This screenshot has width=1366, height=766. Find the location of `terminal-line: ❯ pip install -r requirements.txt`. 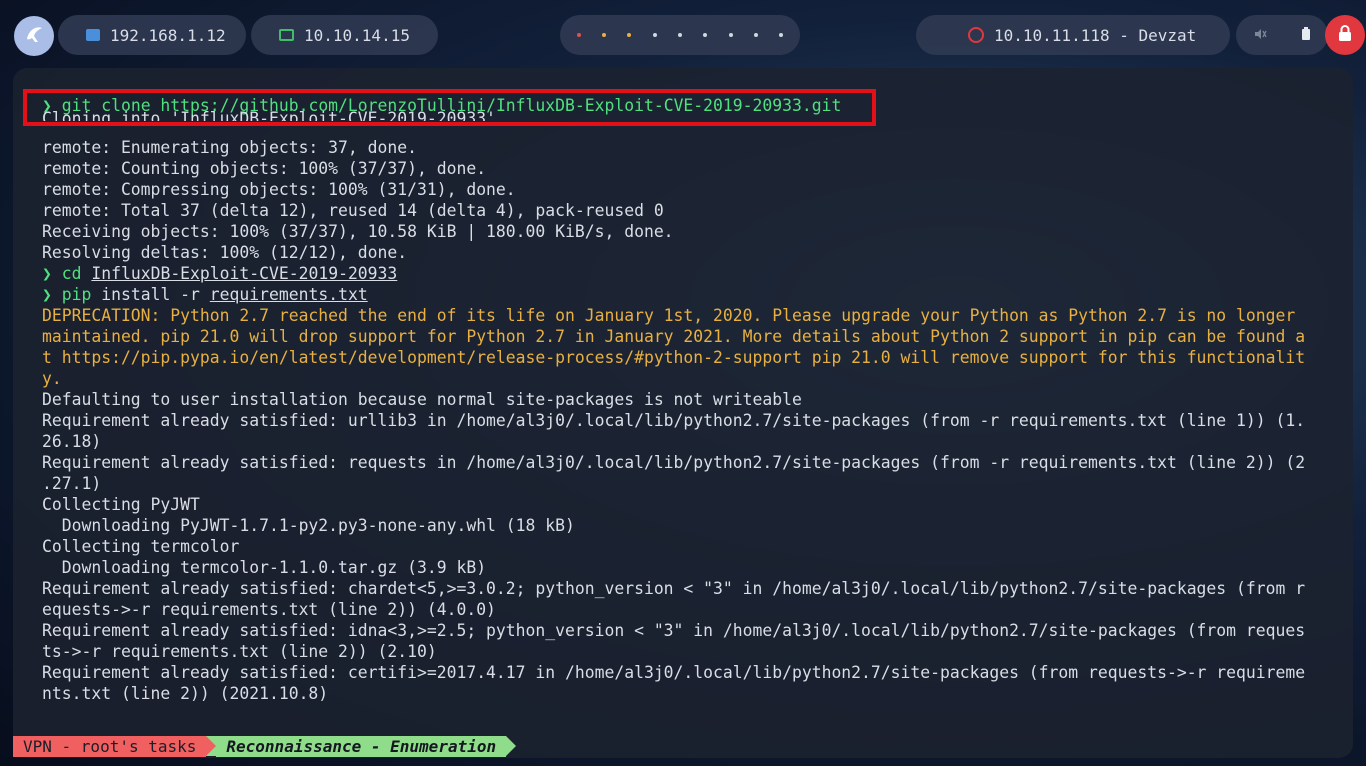

terminal-line: ❯ pip install -r requirements.txt is located at coordinates (687, 294).